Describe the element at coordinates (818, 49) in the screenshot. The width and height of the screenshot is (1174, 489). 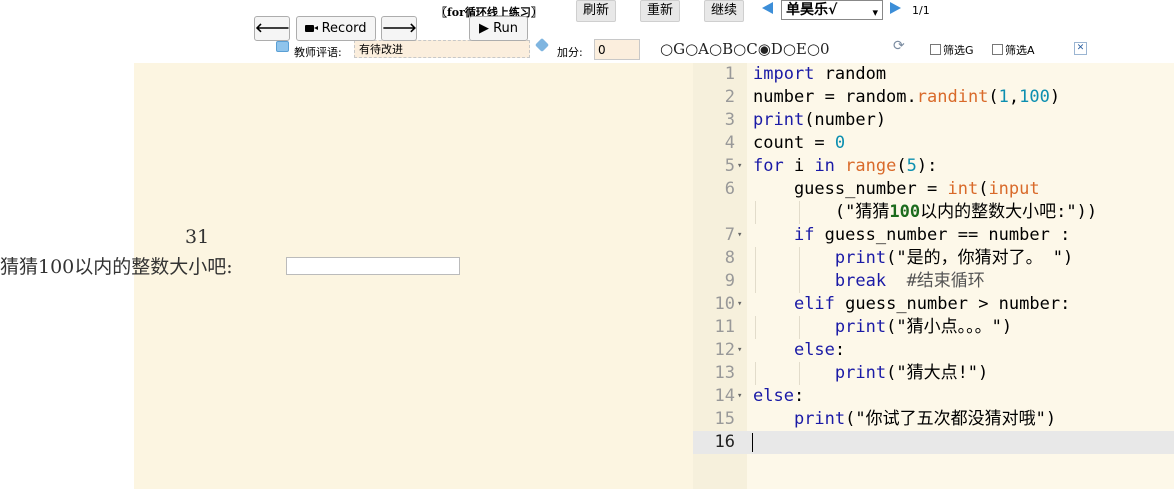
I see `grade-radio-0: ○0` at that location.